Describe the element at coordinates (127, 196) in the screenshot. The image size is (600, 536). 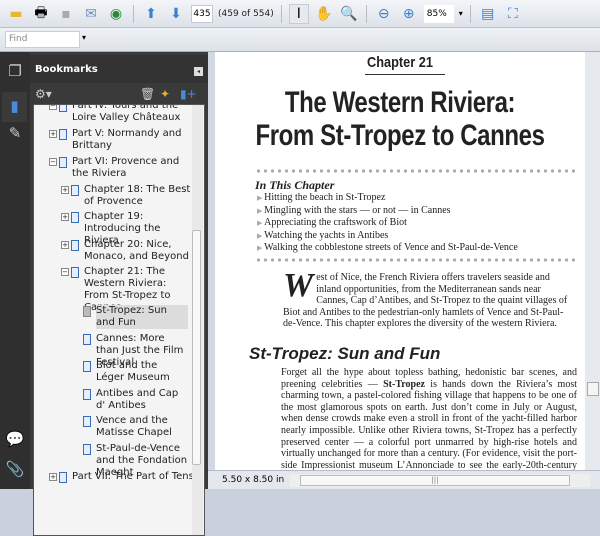
I see `bookmark-chapter-18: + Chapter 18: The Best of Provence` at that location.